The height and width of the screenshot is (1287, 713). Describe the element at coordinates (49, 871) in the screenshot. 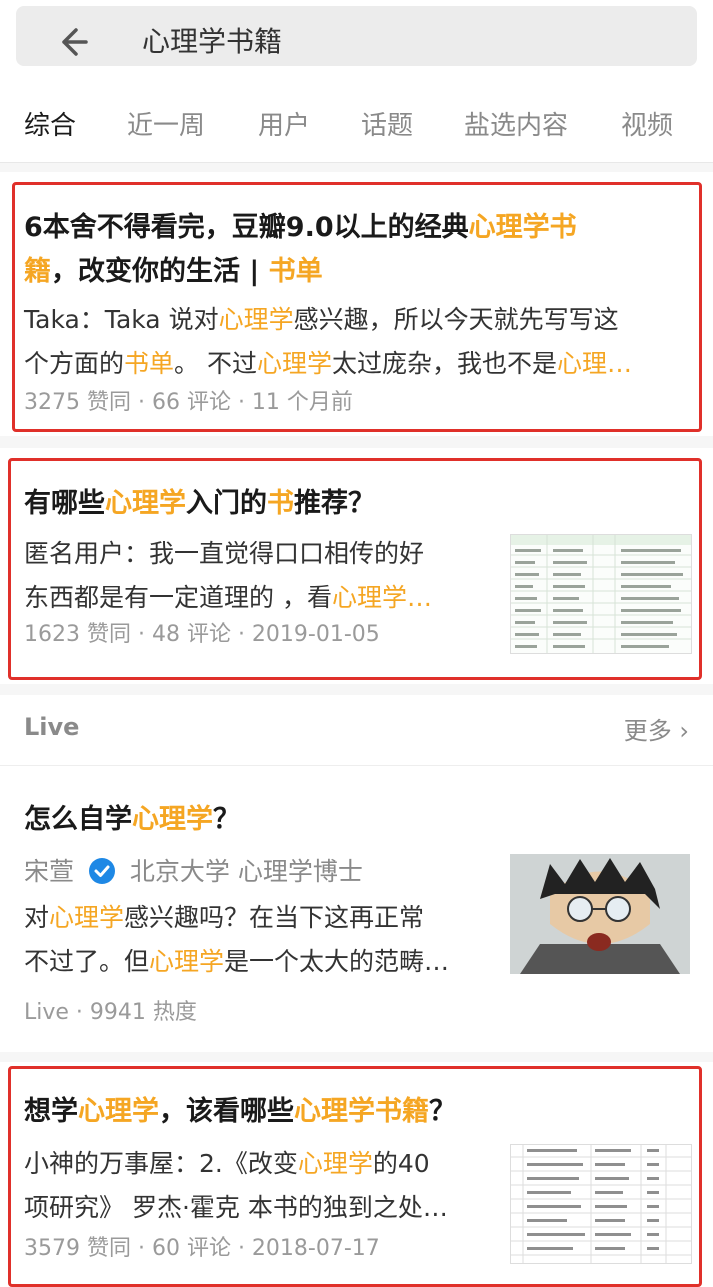

I see `author-name: 宋萱` at that location.